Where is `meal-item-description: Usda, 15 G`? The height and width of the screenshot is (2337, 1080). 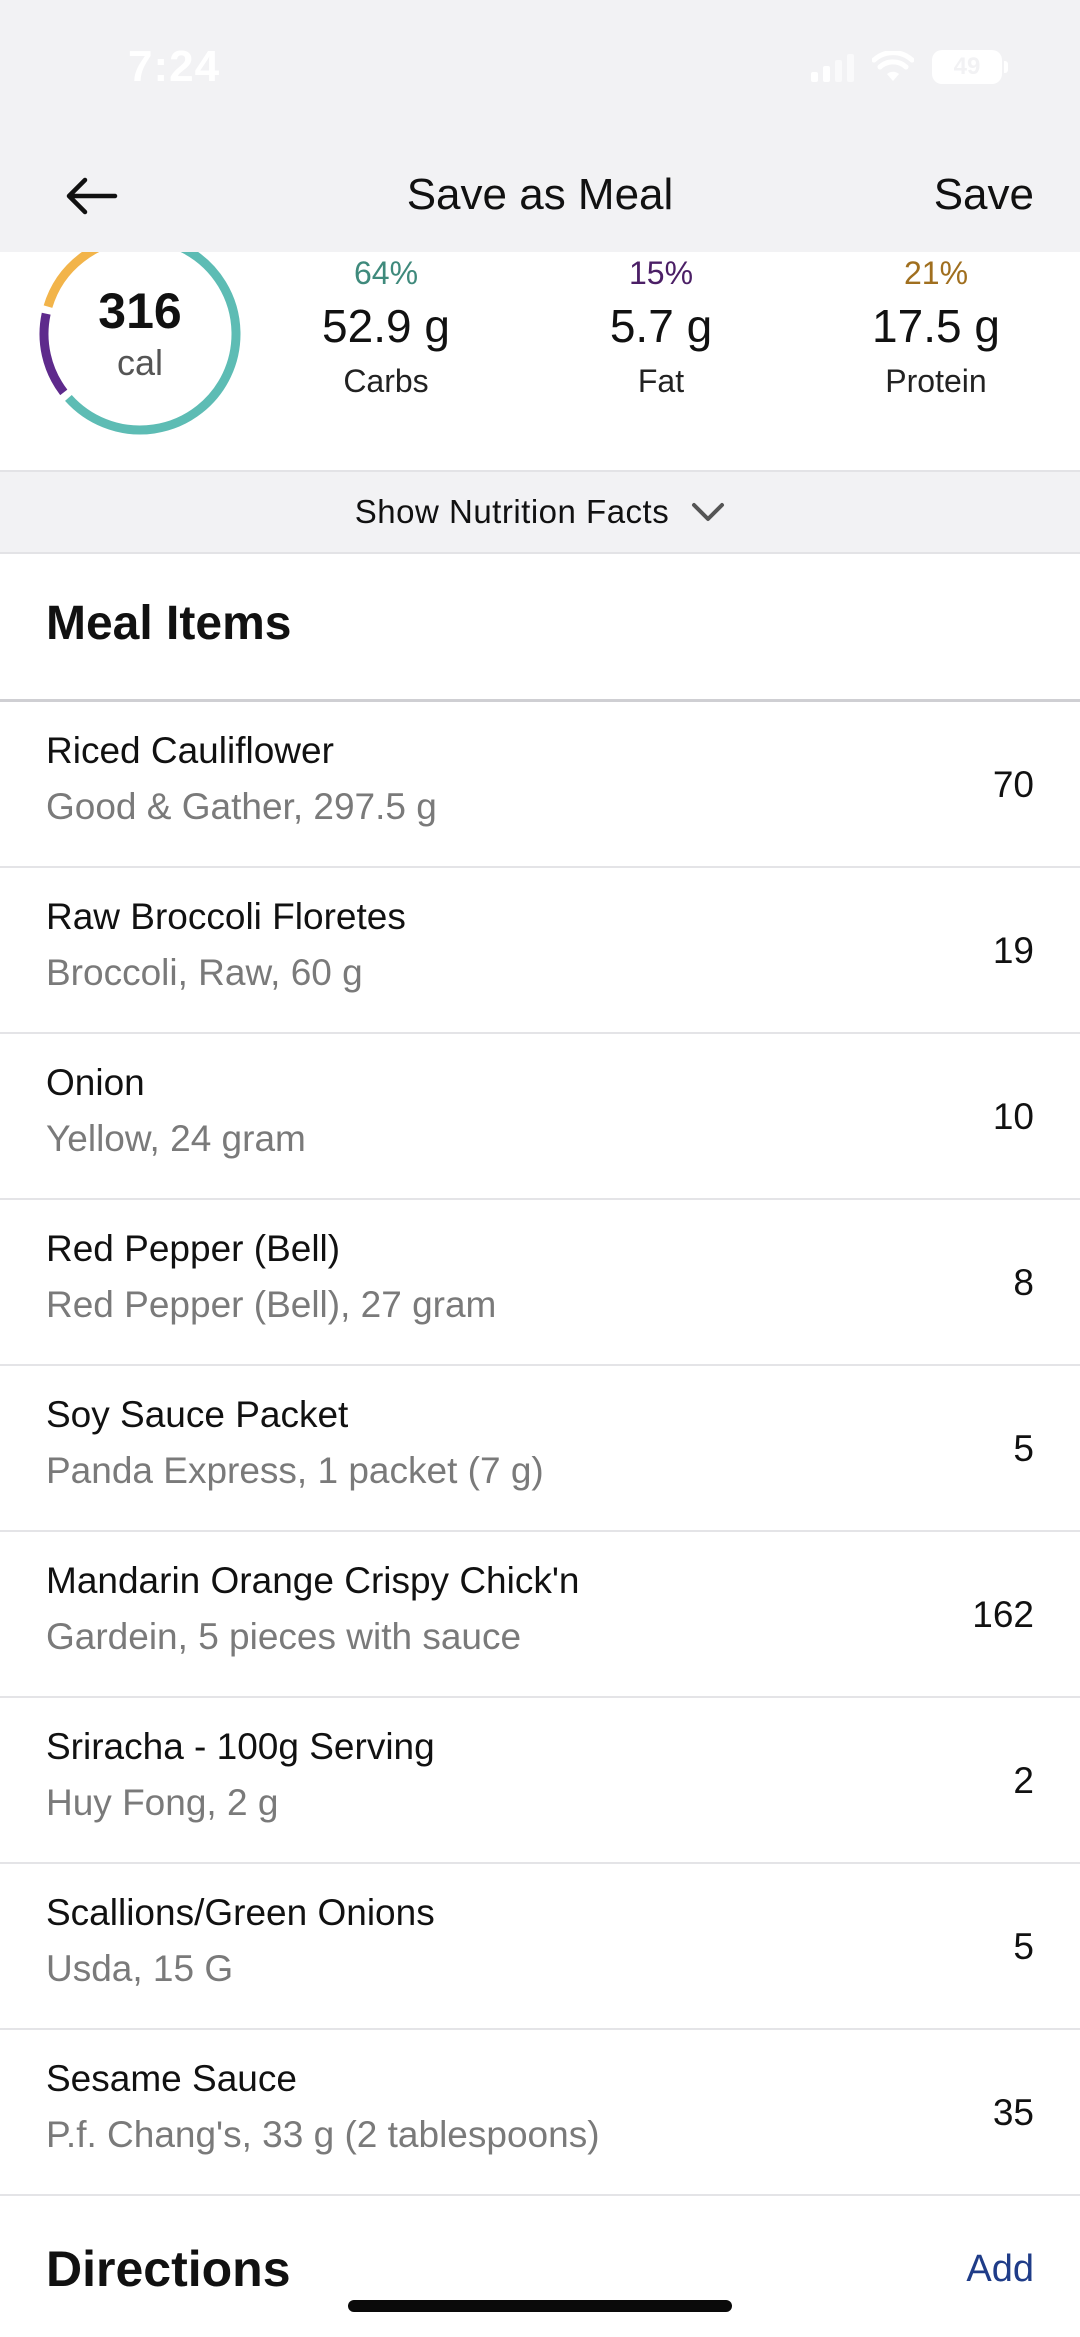
meal-item-description: Usda, 15 G is located at coordinates (140, 1968).